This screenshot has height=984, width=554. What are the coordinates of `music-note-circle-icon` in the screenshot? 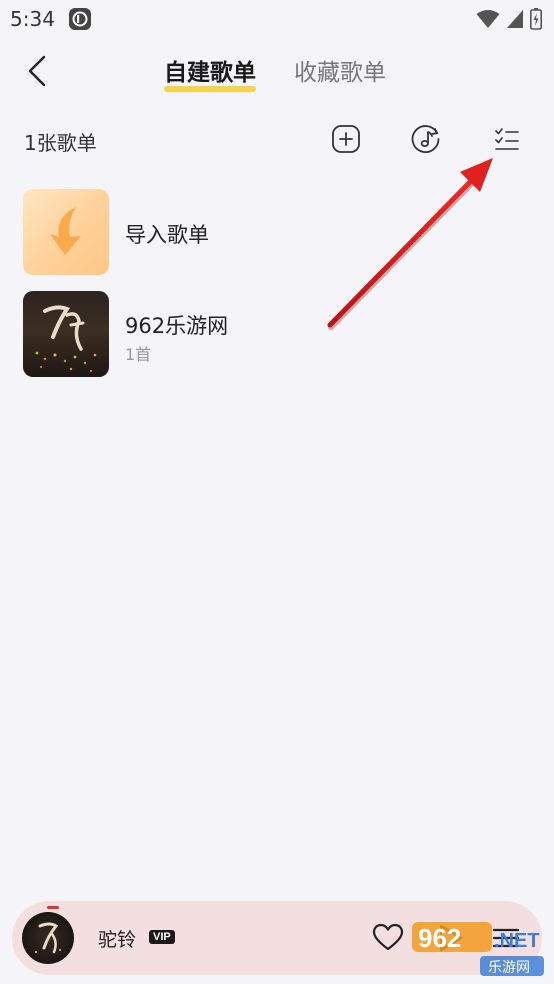 It's located at (425, 139).